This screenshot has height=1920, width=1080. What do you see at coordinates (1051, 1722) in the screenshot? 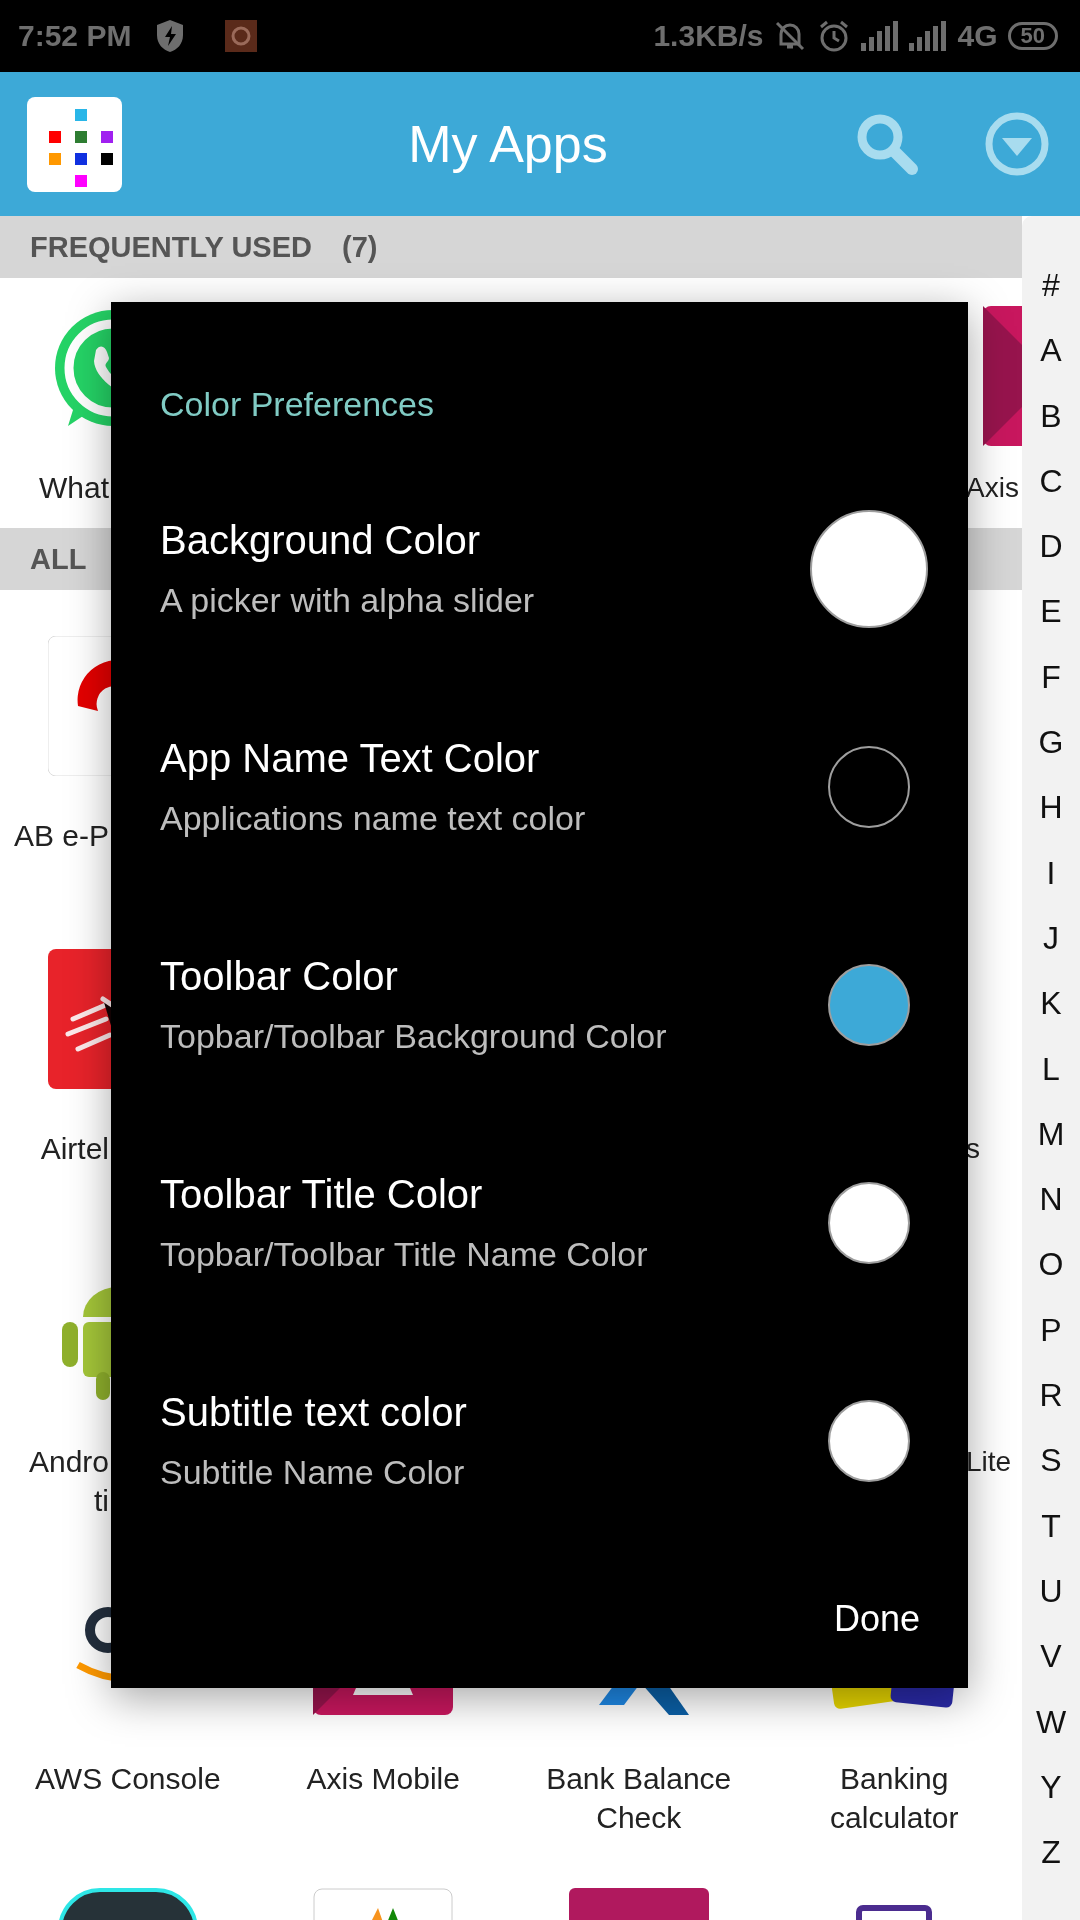
I see `index-letter: W` at bounding box center [1051, 1722].